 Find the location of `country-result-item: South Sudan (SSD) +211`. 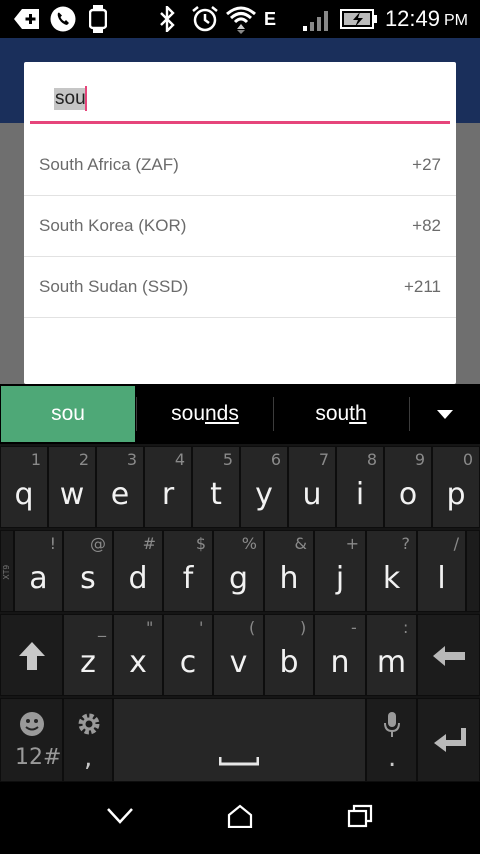

country-result-item: South Sudan (SSD) +211 is located at coordinates (240, 287).